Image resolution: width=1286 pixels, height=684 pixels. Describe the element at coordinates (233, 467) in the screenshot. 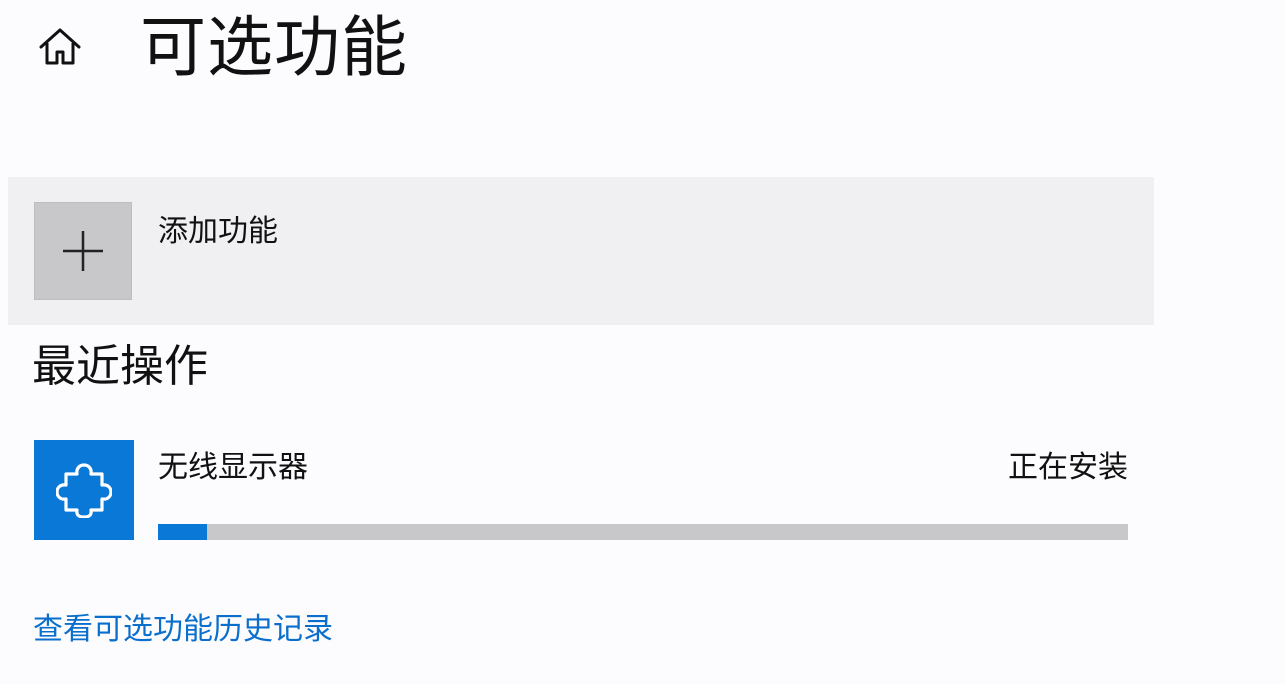

I see `feature-name: 无线显示器` at that location.